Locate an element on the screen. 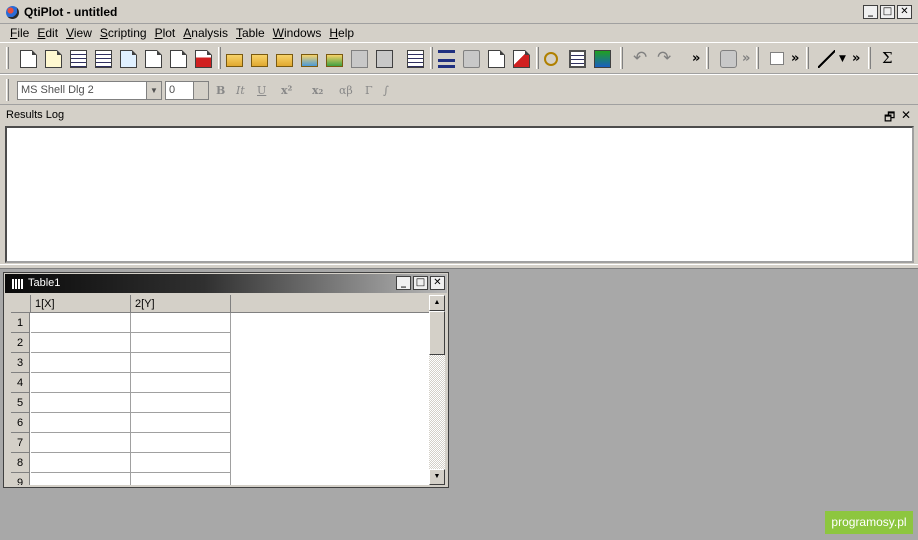 The image size is (918, 540). font-family-combo: MS Shell Dlg 2 ▼ is located at coordinates (89, 90).